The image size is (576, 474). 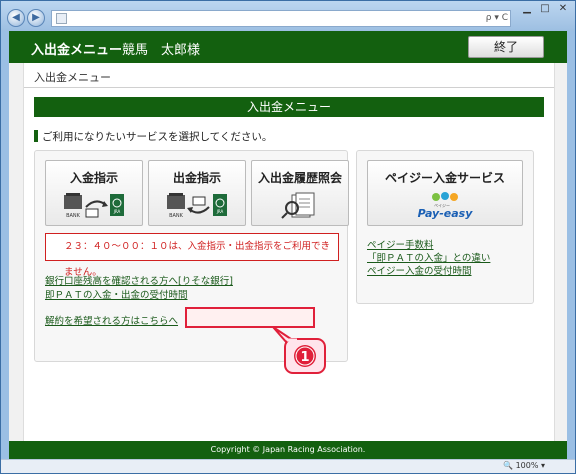 What do you see at coordinates (93, 178) in the screenshot?
I see `deposit-label: 入金指示` at bounding box center [93, 178].